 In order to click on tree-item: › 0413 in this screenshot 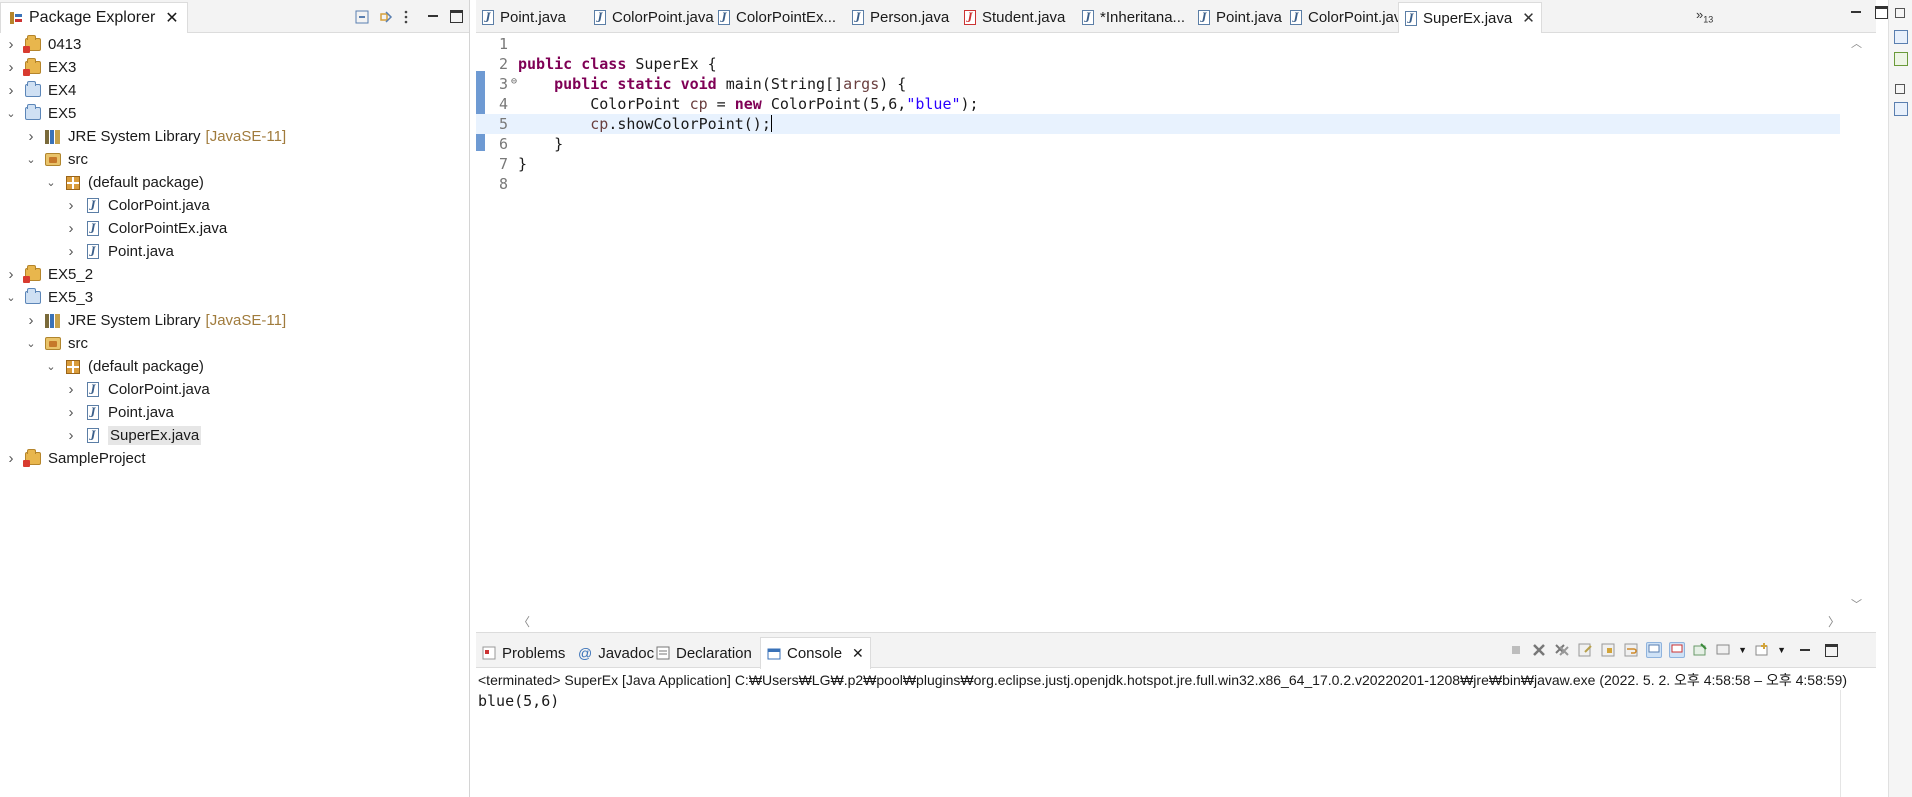, I will do `click(234, 44)`.